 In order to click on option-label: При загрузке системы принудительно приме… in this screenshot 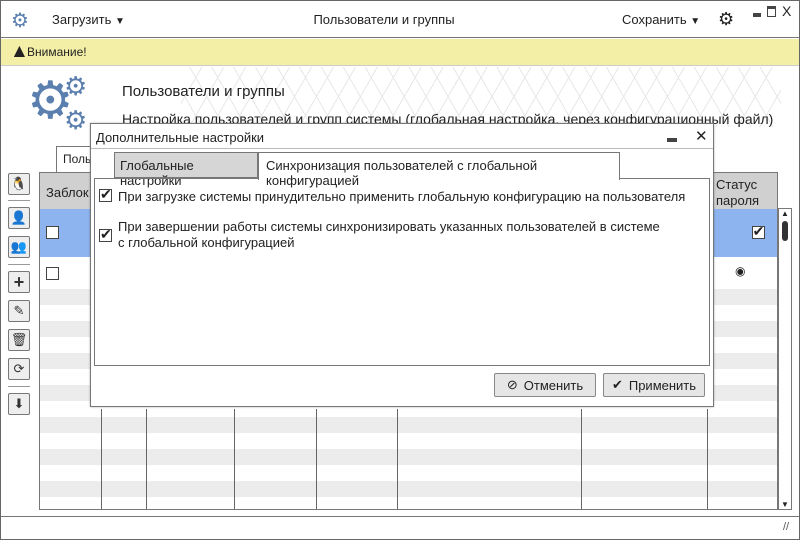, I will do `click(402, 196)`.